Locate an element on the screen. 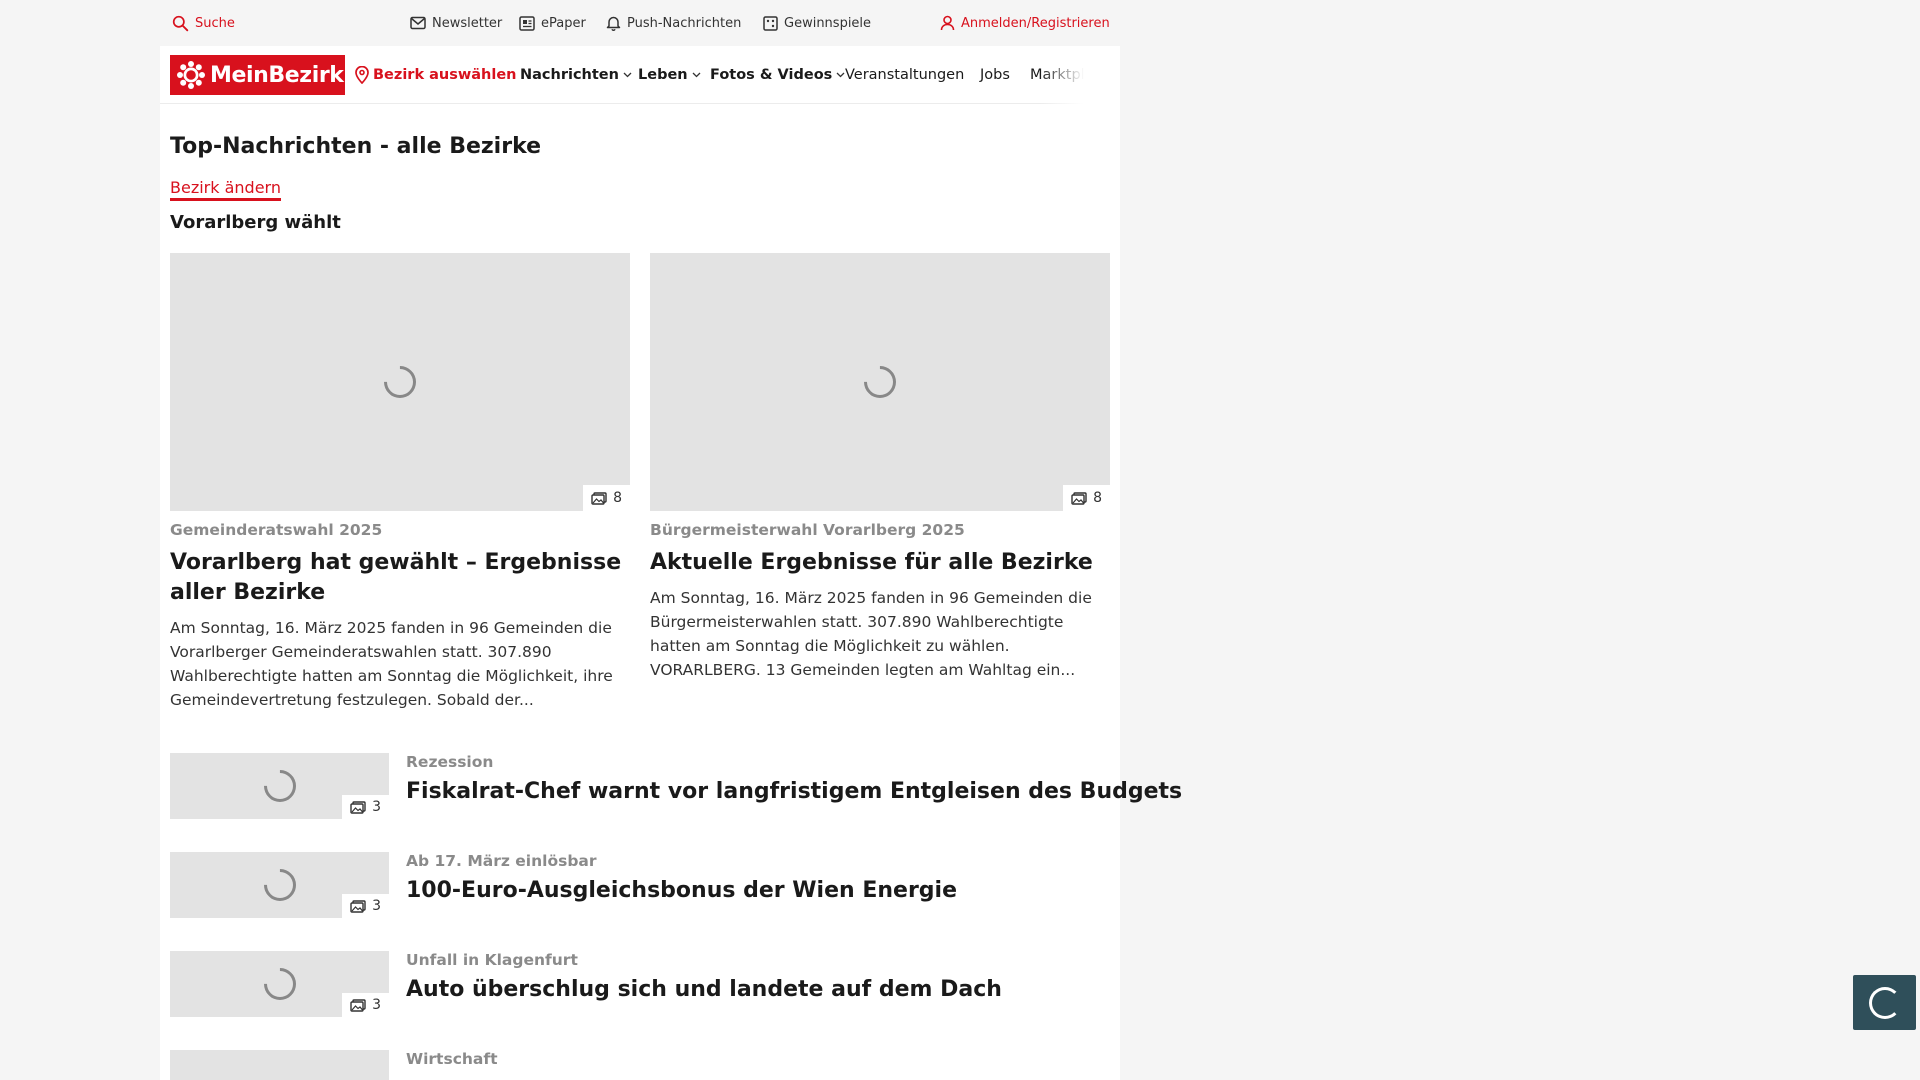 The height and width of the screenshot is (1080, 1920). nav-item-fotos-videos: Fotos & Videos is located at coordinates (777, 75).